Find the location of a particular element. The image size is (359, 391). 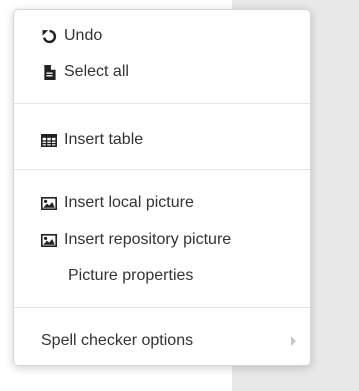

menu-item-insert-table: Insert table is located at coordinates (162, 140).